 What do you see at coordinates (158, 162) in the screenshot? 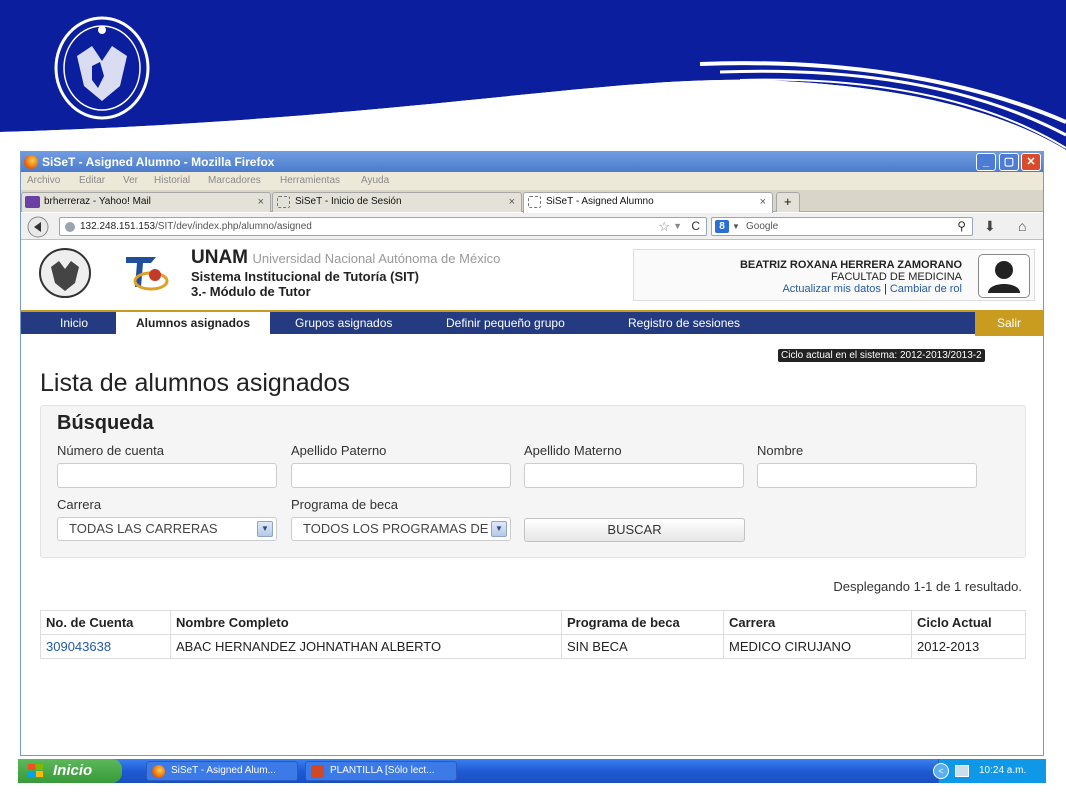
I see `window-title: SiSeT - Asigned Alumno - Mozilla Firefox` at bounding box center [158, 162].